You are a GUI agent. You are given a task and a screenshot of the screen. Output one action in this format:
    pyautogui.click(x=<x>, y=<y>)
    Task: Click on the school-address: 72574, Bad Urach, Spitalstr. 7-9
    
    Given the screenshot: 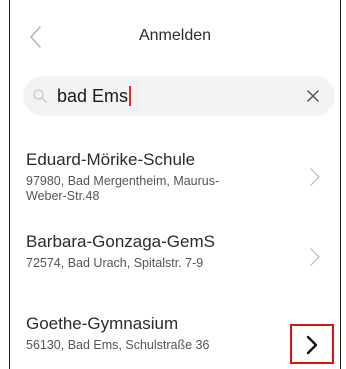 What is the action you would take?
    pyautogui.click(x=115, y=263)
    